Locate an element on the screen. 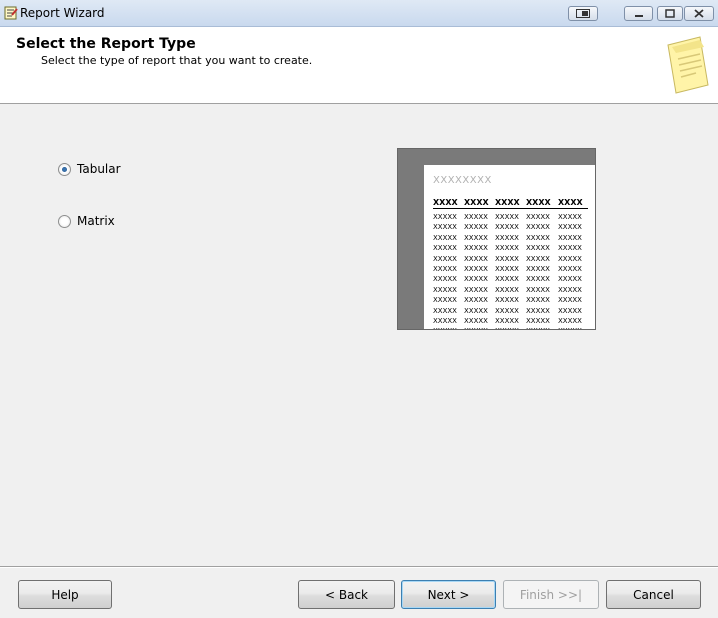  help-button: Help is located at coordinates (65, 594).